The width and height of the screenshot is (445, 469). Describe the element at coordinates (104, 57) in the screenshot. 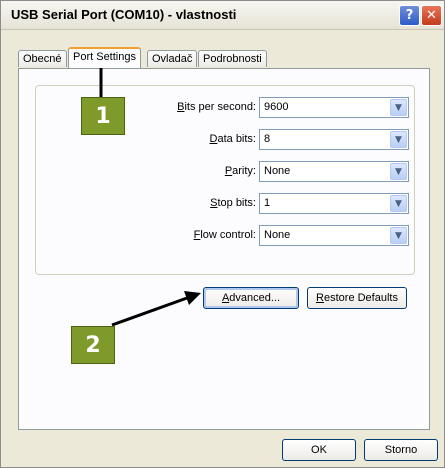

I see `tab-port-settings: Port Settings` at that location.